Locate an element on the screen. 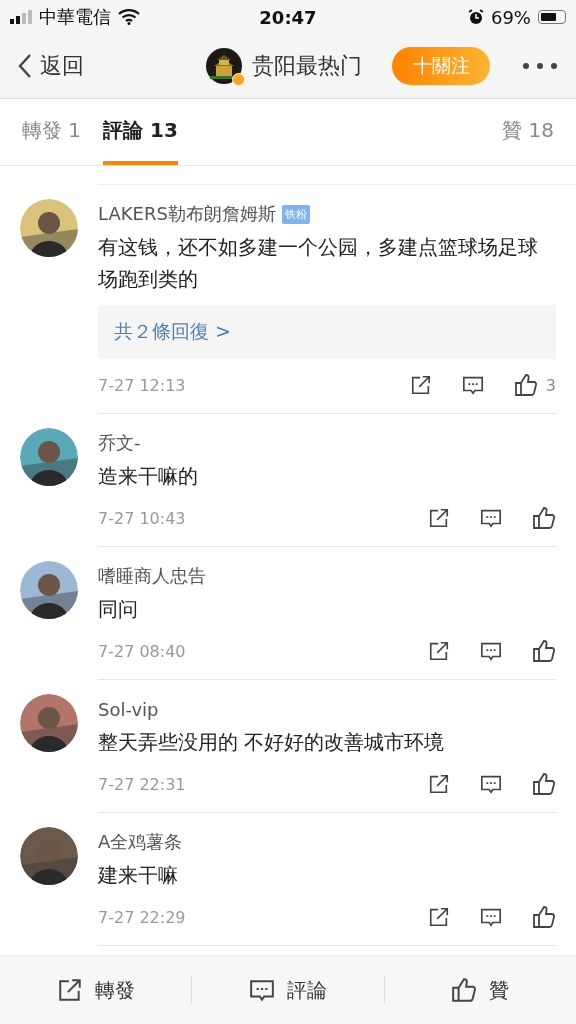 The width and height of the screenshot is (576, 1024). timestamp: 7-27 12:13 is located at coordinates (142, 385).